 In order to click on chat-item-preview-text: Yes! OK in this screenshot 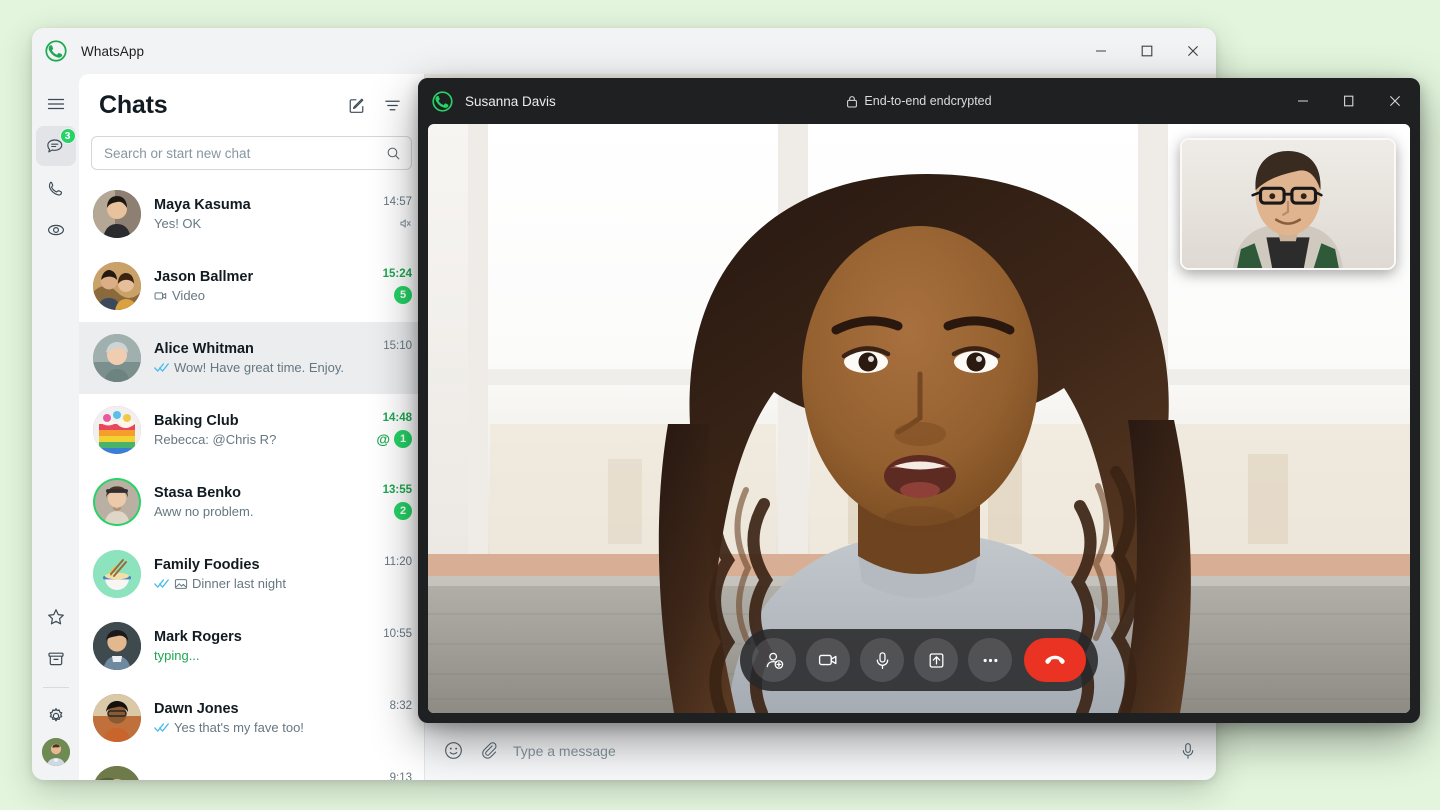, I will do `click(178, 223)`.